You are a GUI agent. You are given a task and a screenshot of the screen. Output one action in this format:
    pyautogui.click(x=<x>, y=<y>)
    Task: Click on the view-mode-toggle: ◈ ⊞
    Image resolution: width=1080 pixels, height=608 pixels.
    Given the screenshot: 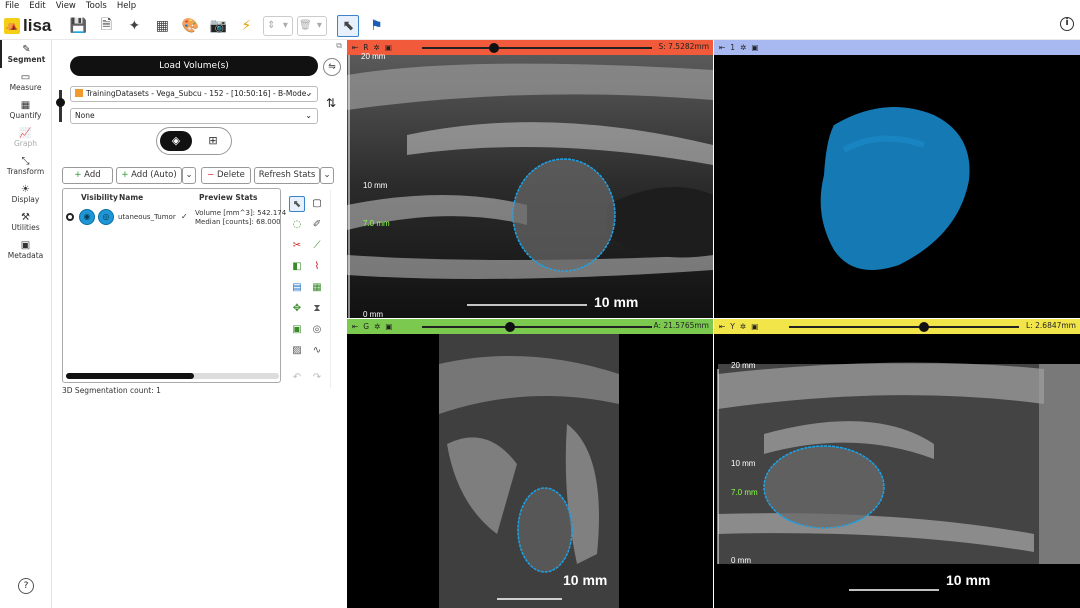 What is the action you would take?
    pyautogui.click(x=194, y=141)
    